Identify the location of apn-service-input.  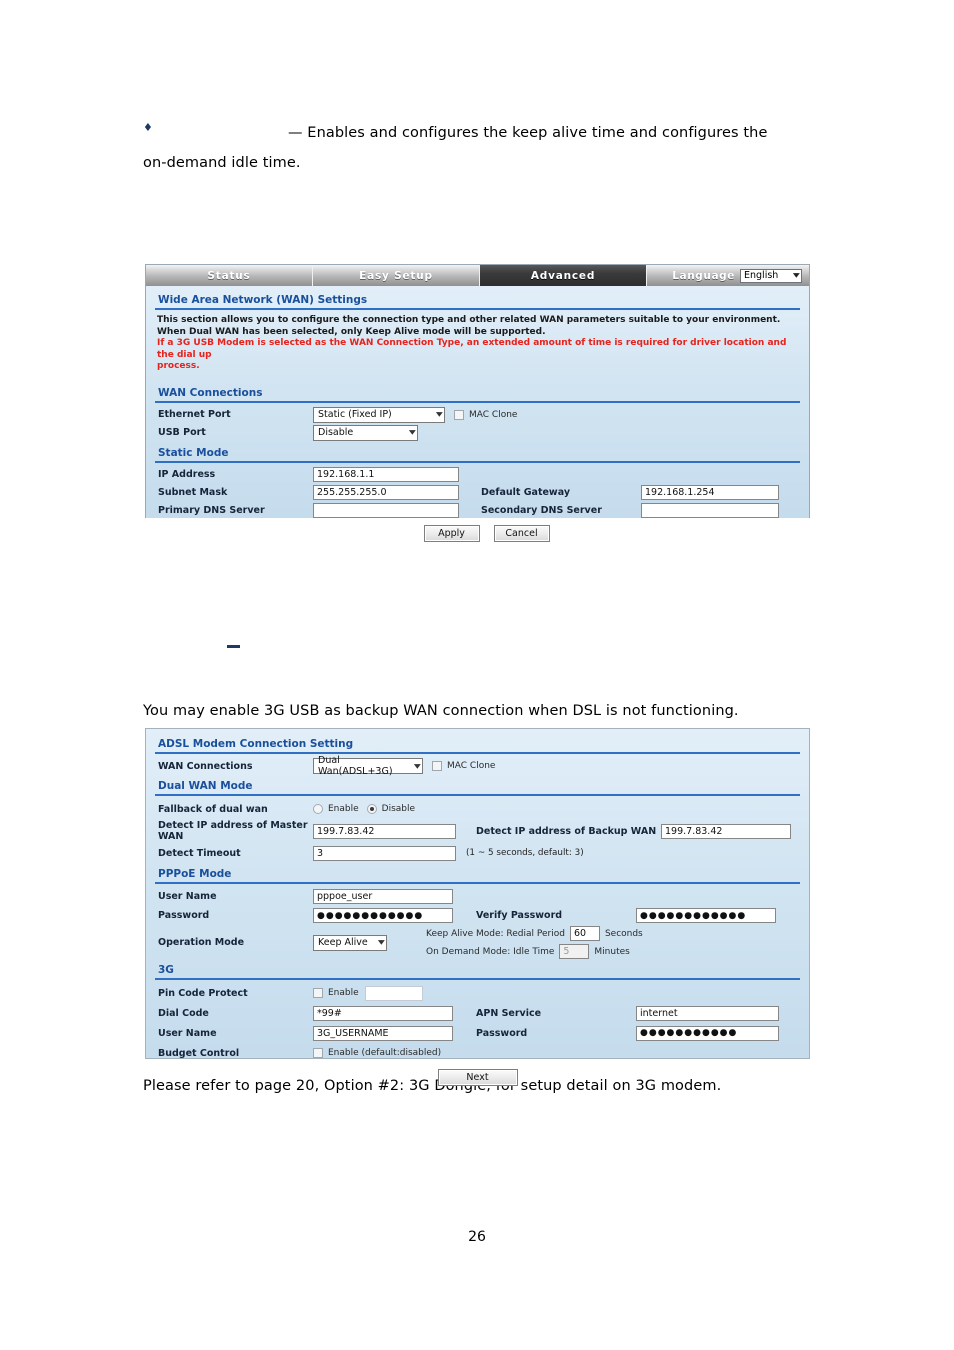
(707, 1013).